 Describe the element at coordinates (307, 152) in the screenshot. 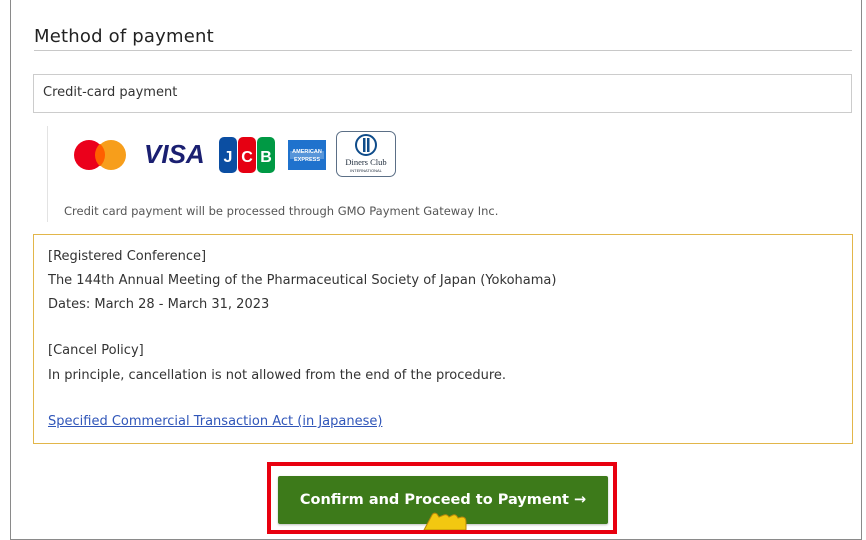

I see `svg-text: AMERICAN` at that location.